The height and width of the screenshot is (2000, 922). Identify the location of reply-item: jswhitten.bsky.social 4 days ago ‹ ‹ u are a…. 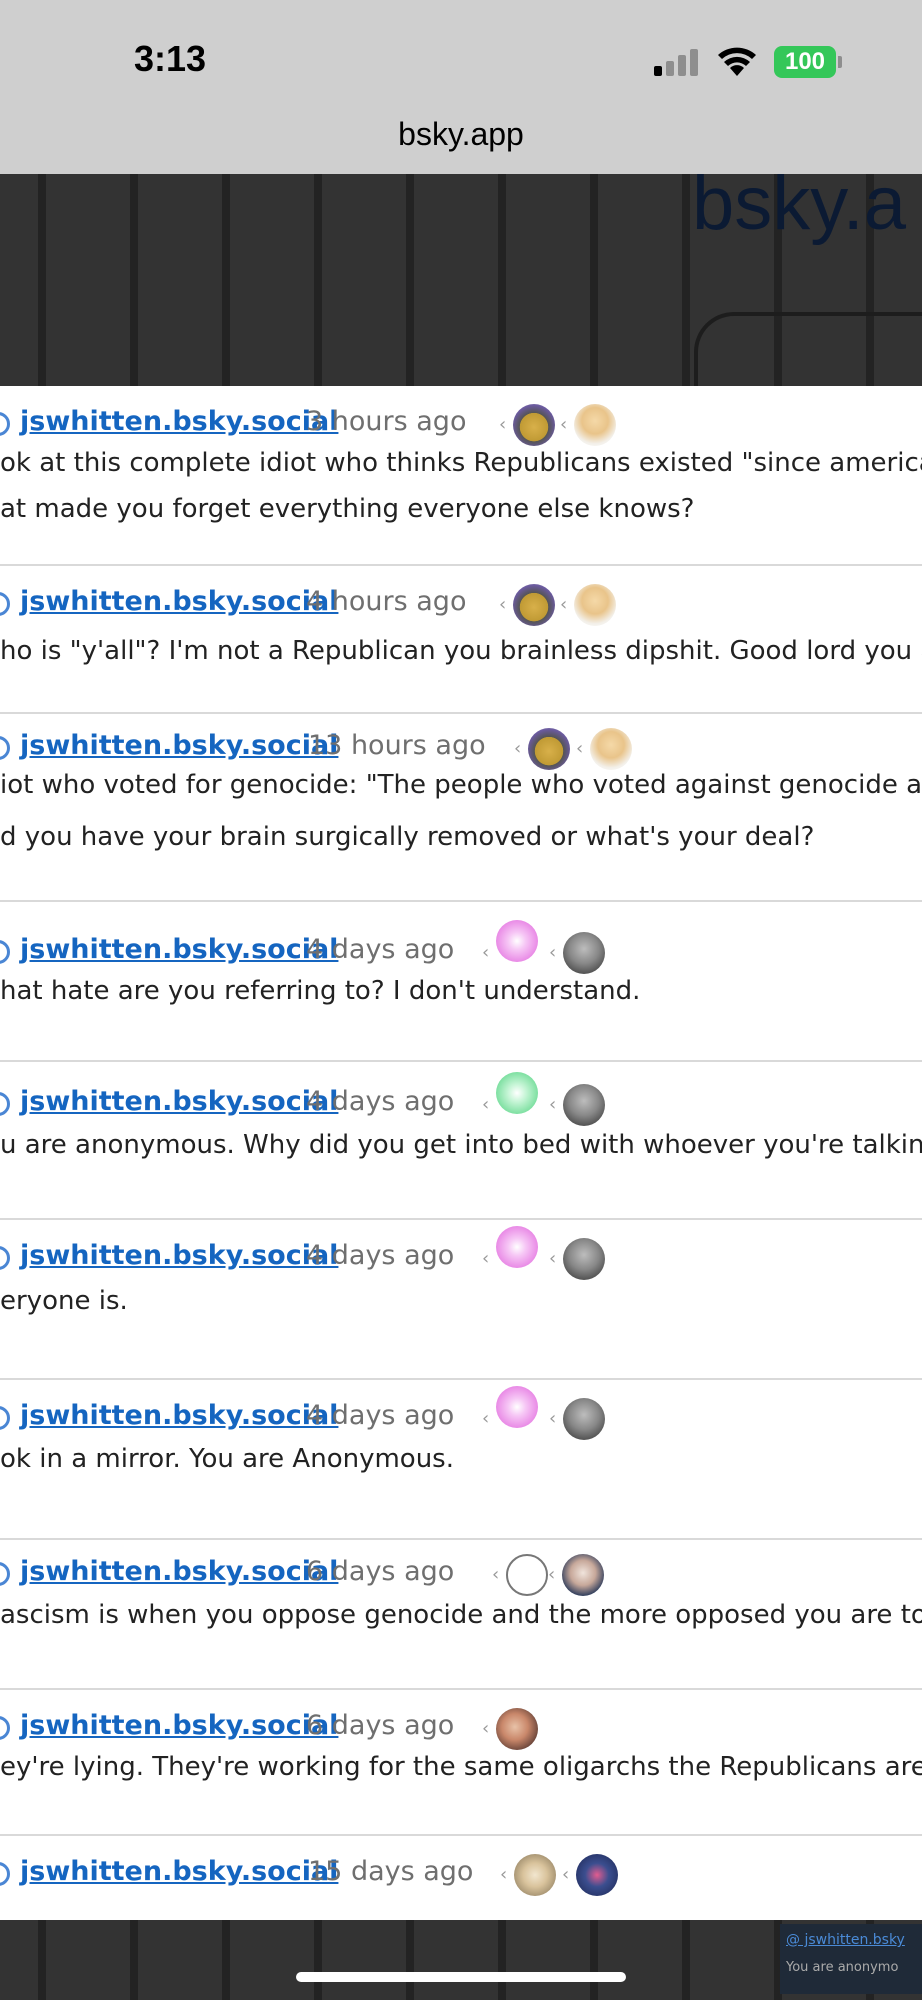
(461, 1140).